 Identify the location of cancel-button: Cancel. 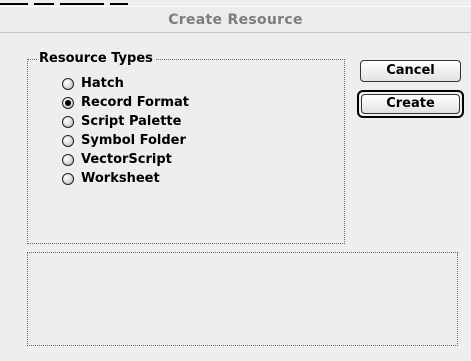
(410, 71).